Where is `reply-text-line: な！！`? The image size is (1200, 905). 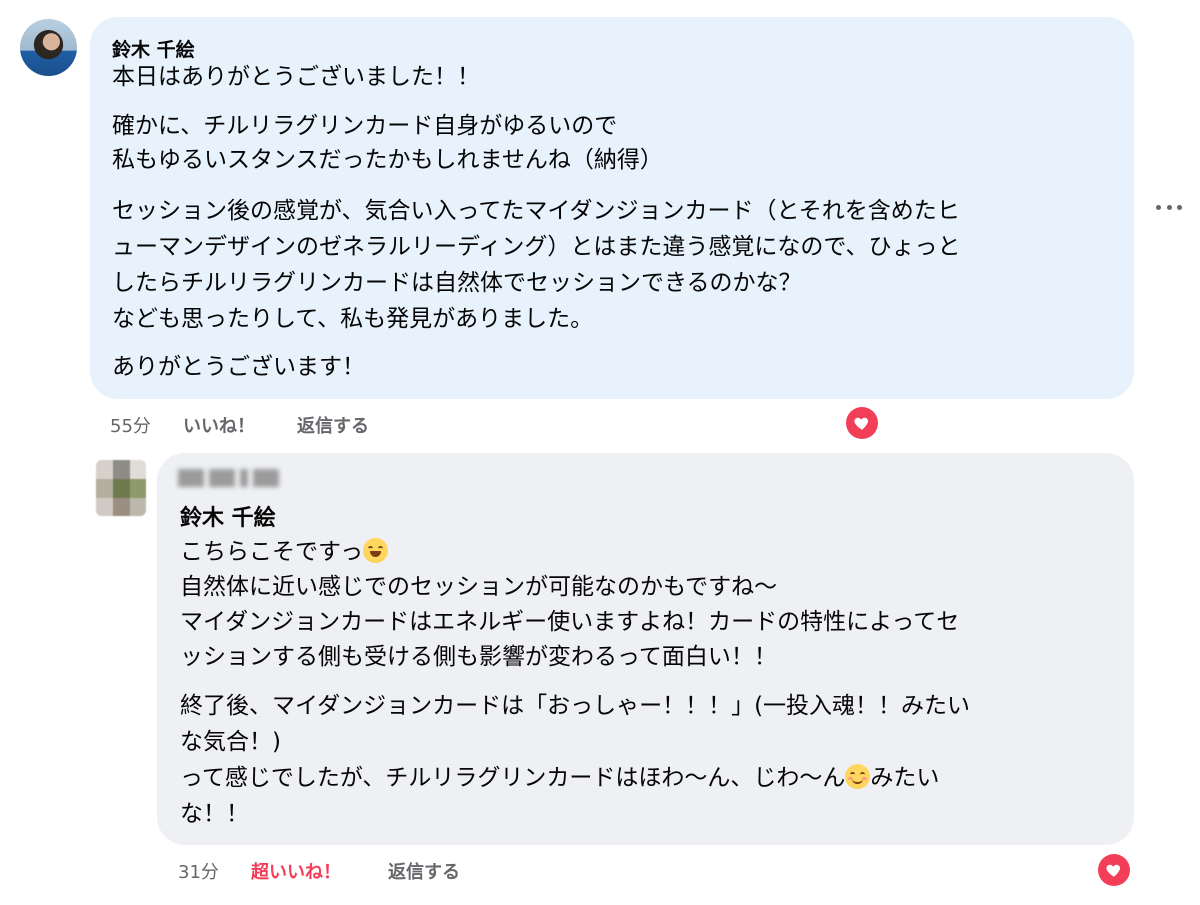
reply-text-line: な！！ is located at coordinates (214, 814).